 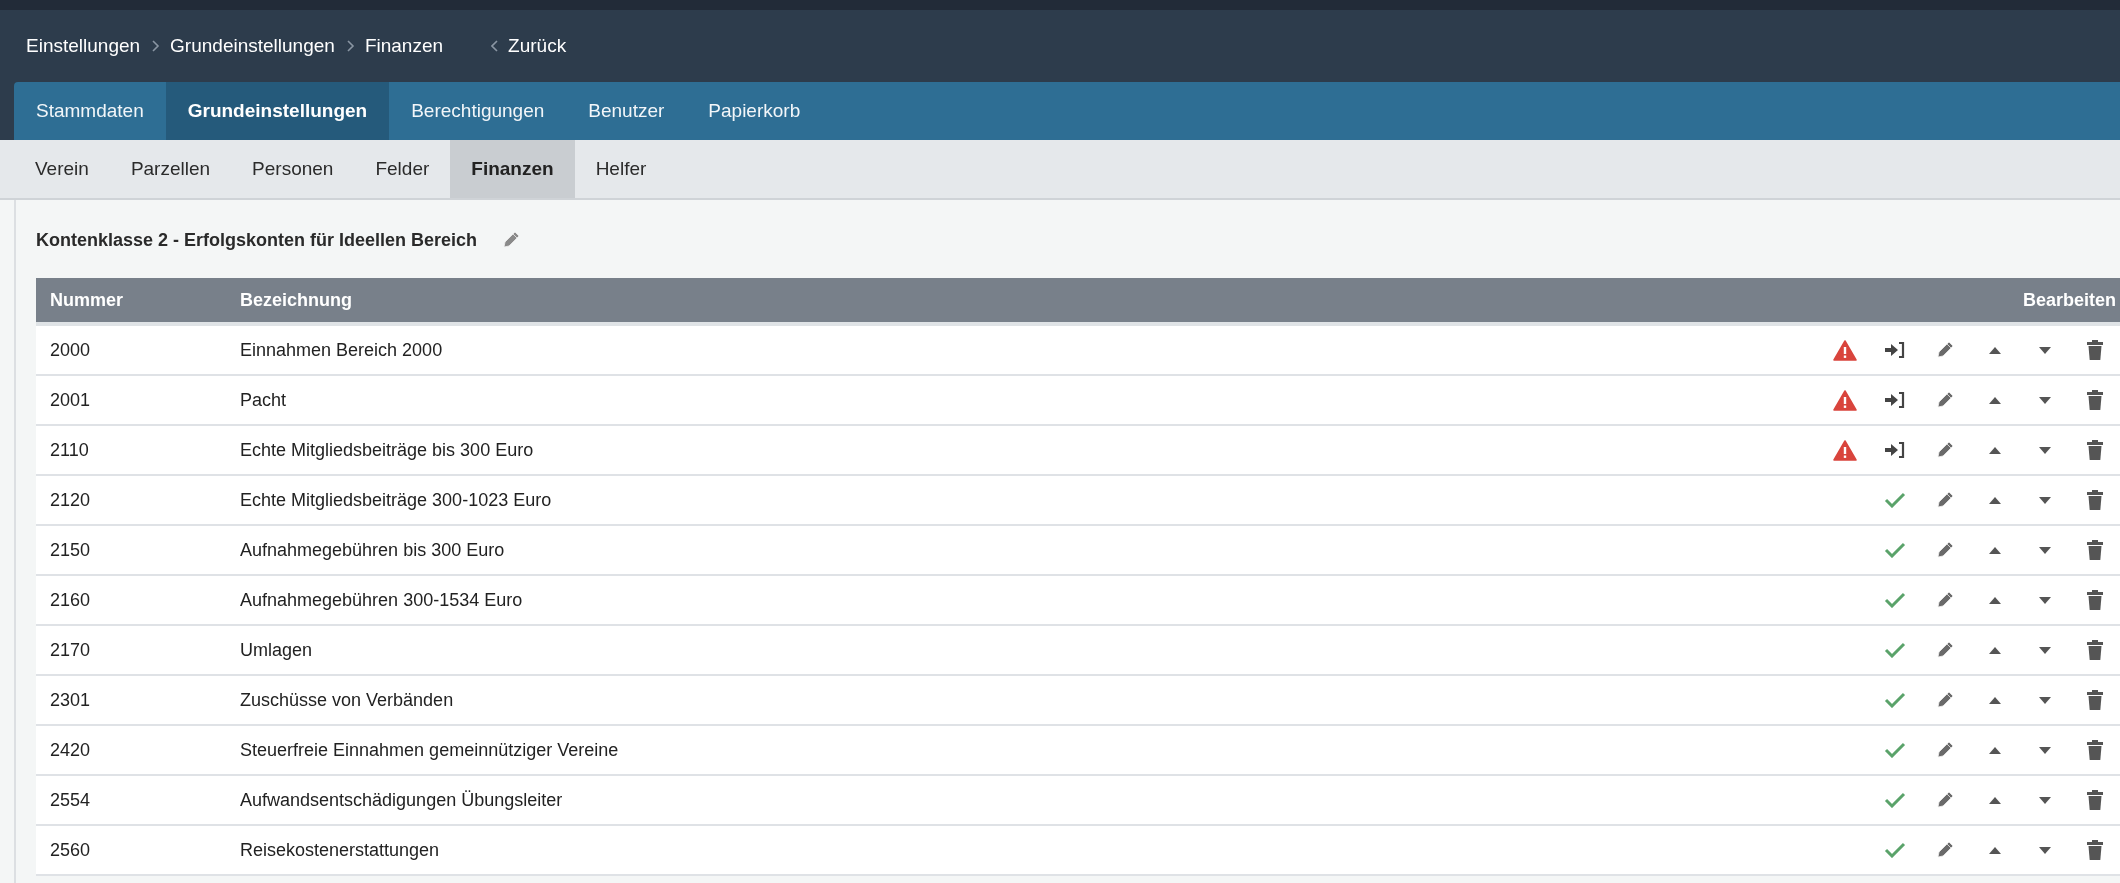 I want to click on account-name: Umlagen, so click(x=277, y=650).